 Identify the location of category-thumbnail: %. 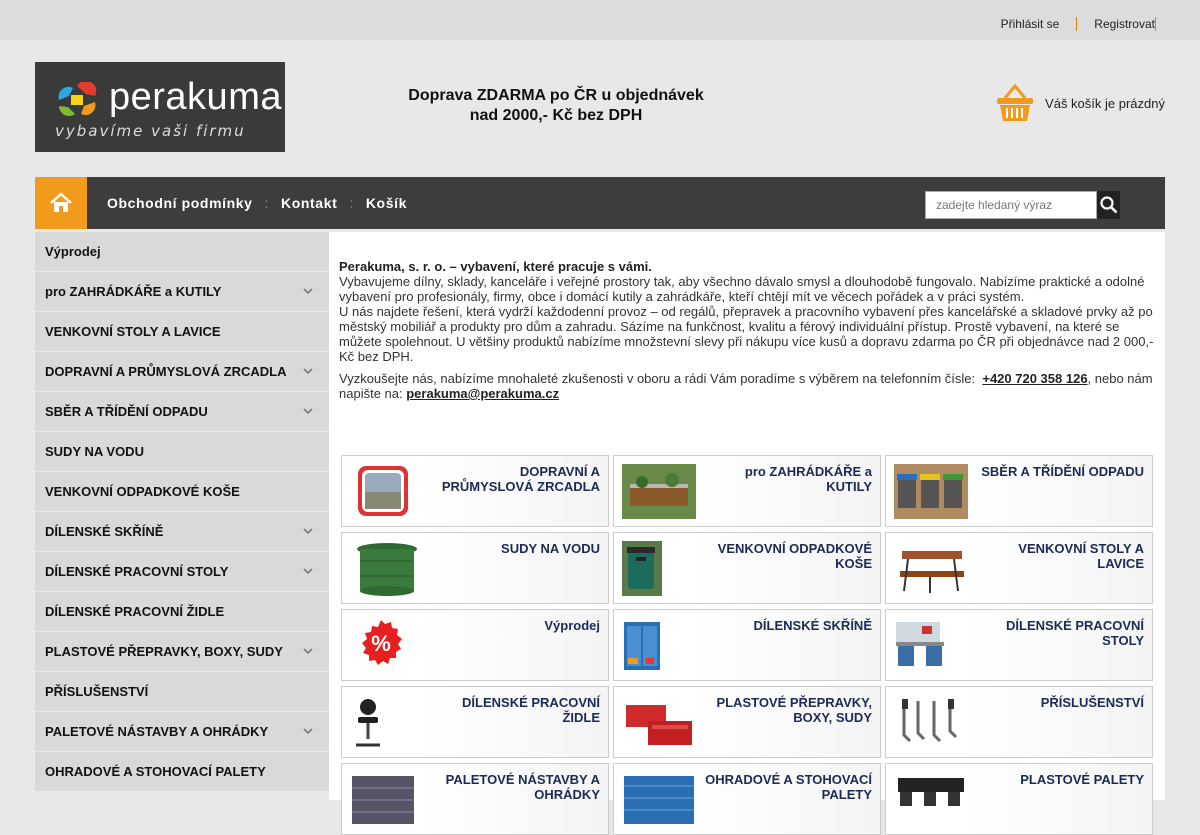
(387, 645).